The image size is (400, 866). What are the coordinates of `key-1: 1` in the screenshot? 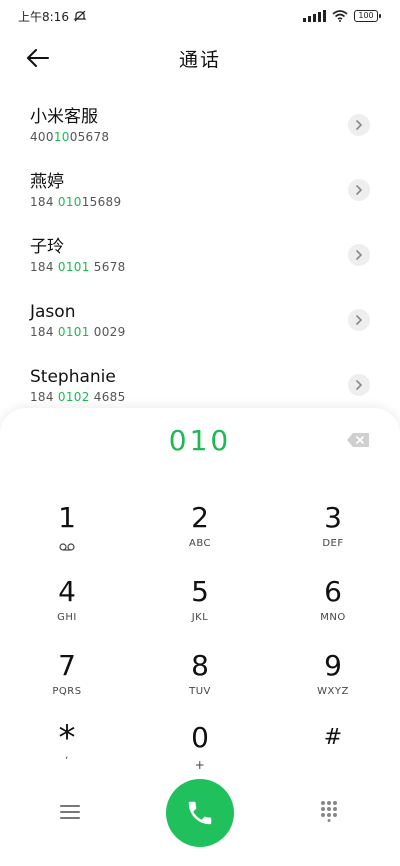 It's located at (67, 533).